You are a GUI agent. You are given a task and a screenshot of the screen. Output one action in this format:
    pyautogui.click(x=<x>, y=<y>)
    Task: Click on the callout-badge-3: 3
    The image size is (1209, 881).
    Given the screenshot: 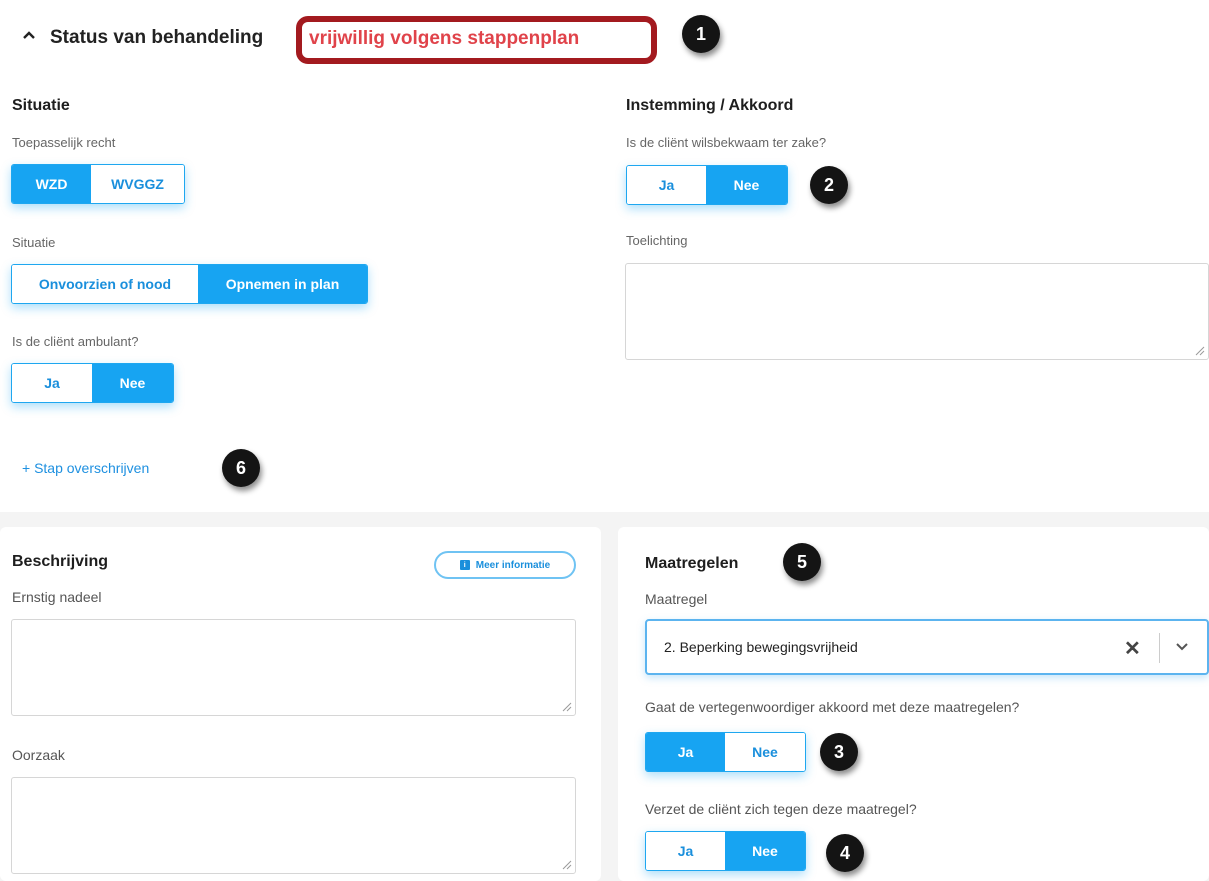 What is the action you would take?
    pyautogui.click(x=839, y=752)
    